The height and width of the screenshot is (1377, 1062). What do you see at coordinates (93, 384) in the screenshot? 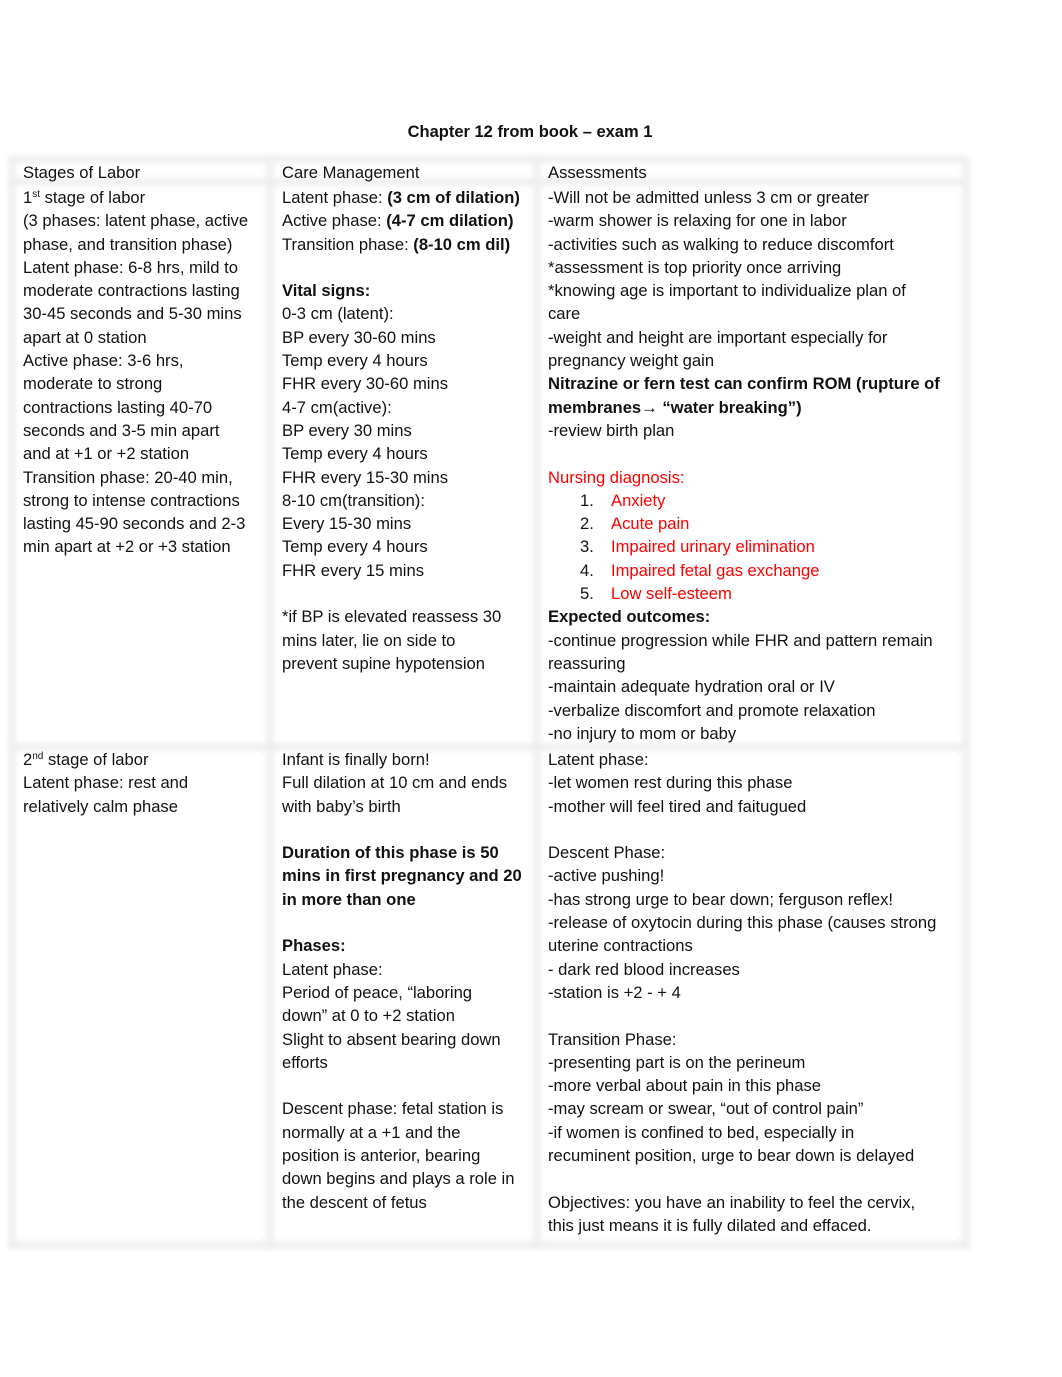
I see `text-line: moderate to strong` at bounding box center [93, 384].